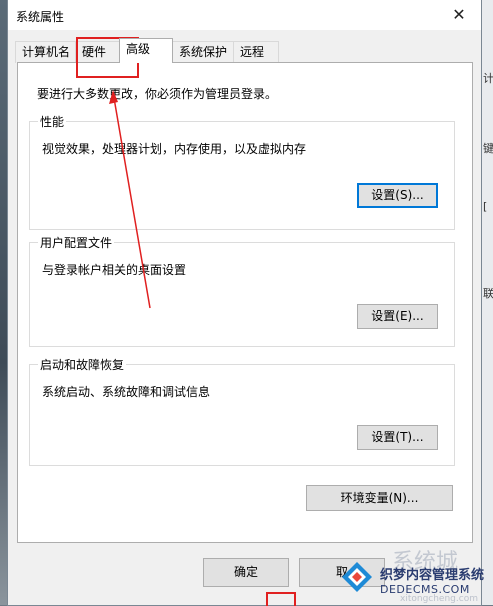 The height and width of the screenshot is (606, 493). What do you see at coordinates (146, 50) in the screenshot?
I see `tab-advanced: 高级` at bounding box center [146, 50].